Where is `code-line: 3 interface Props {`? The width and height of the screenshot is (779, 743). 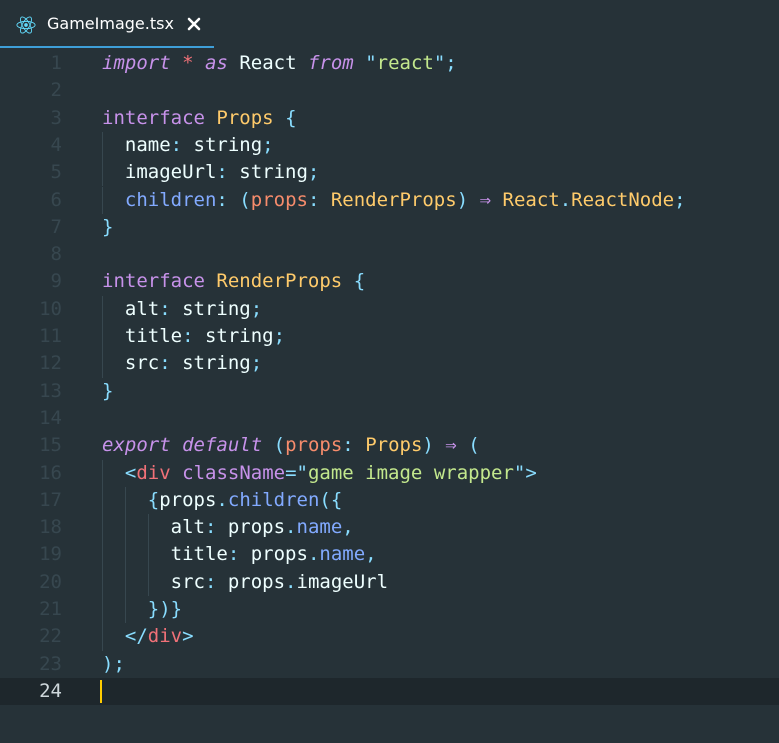 code-line: 3 interface Props { is located at coordinates (389, 118).